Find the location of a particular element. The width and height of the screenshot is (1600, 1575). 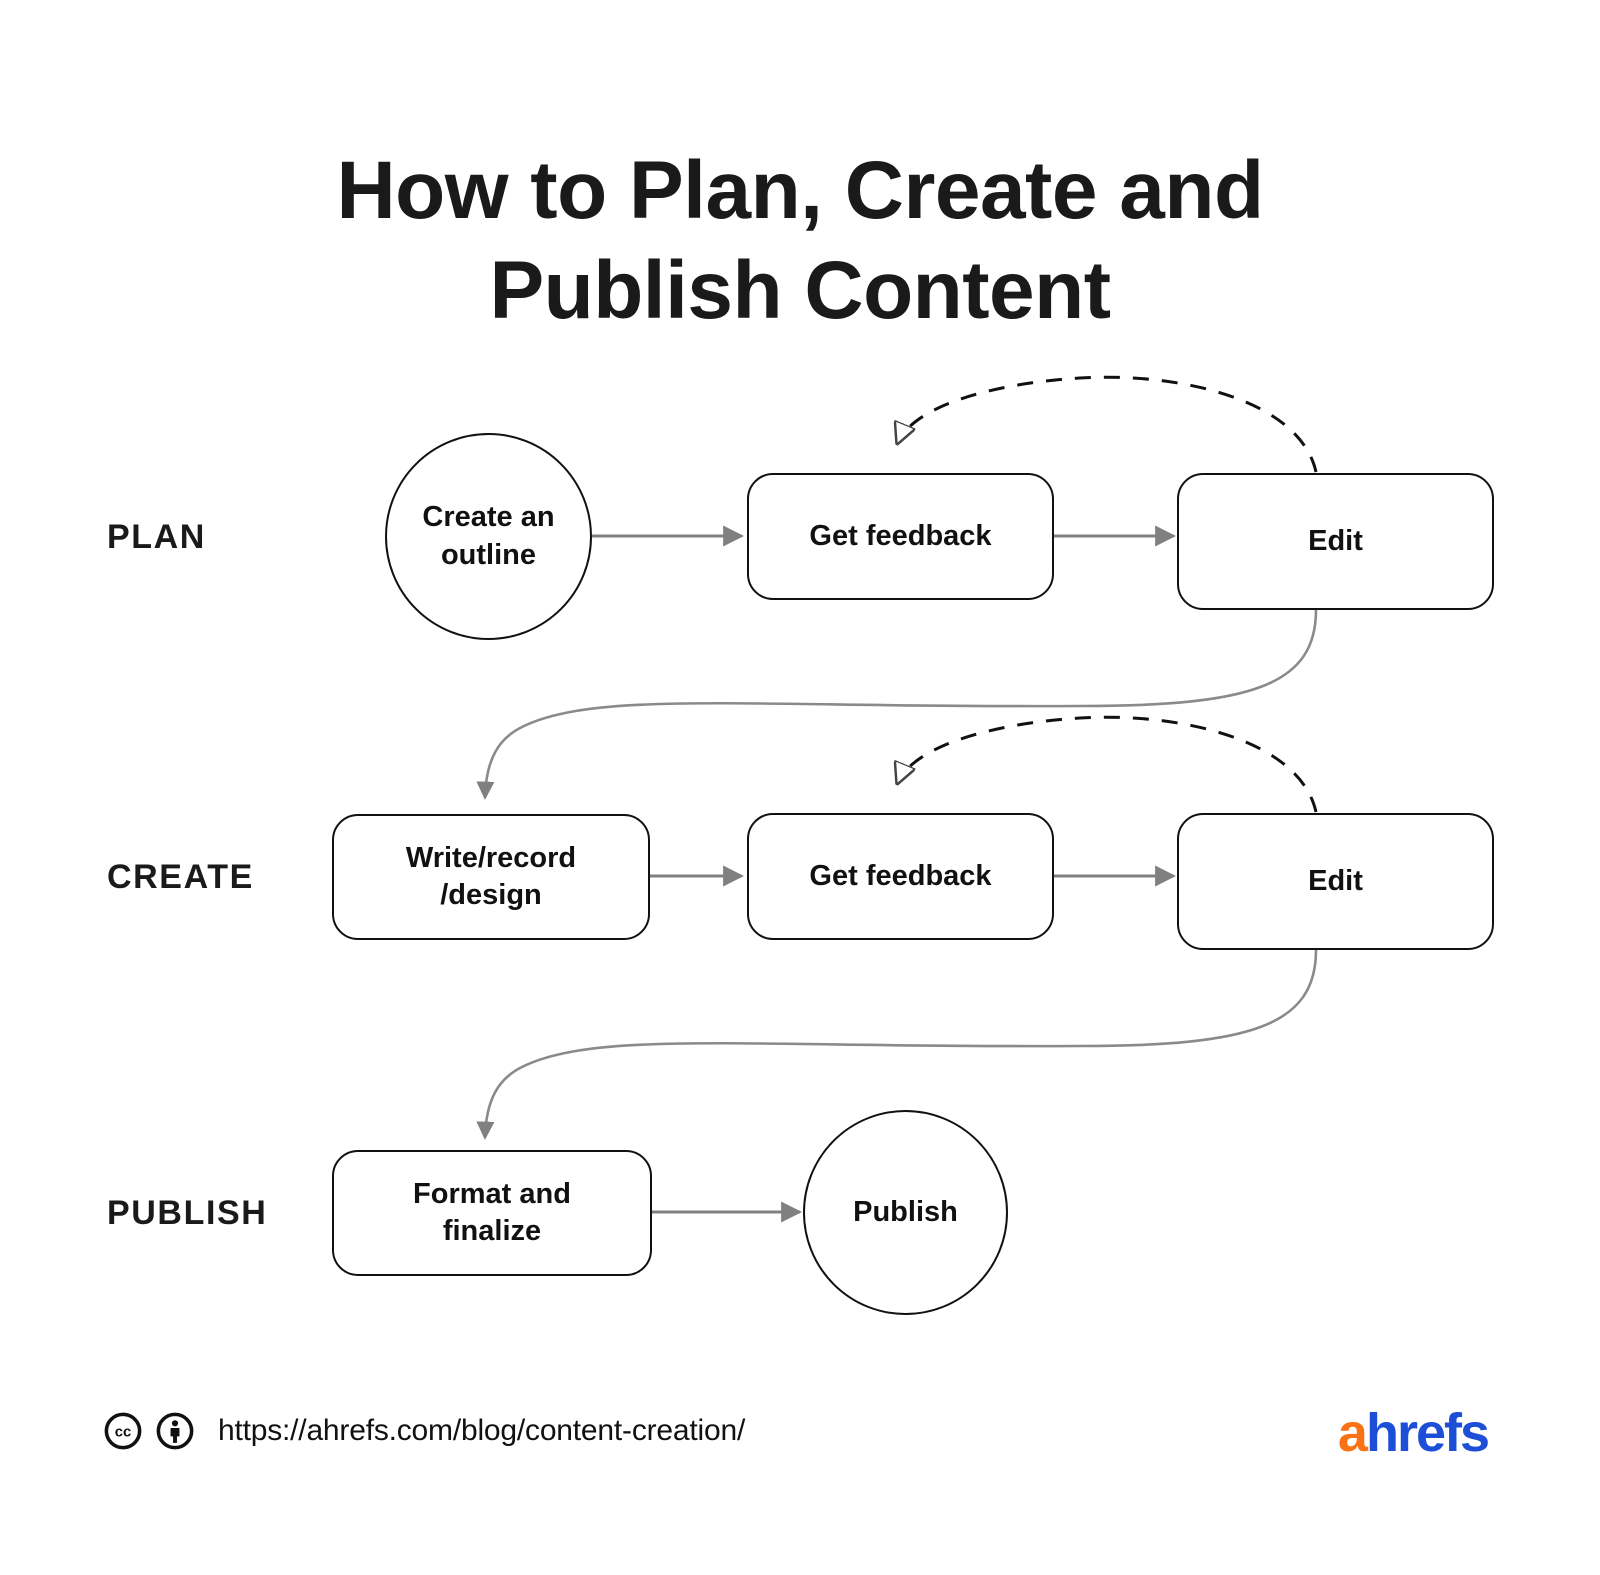

node-create-edit: Edit is located at coordinates (1335, 881).